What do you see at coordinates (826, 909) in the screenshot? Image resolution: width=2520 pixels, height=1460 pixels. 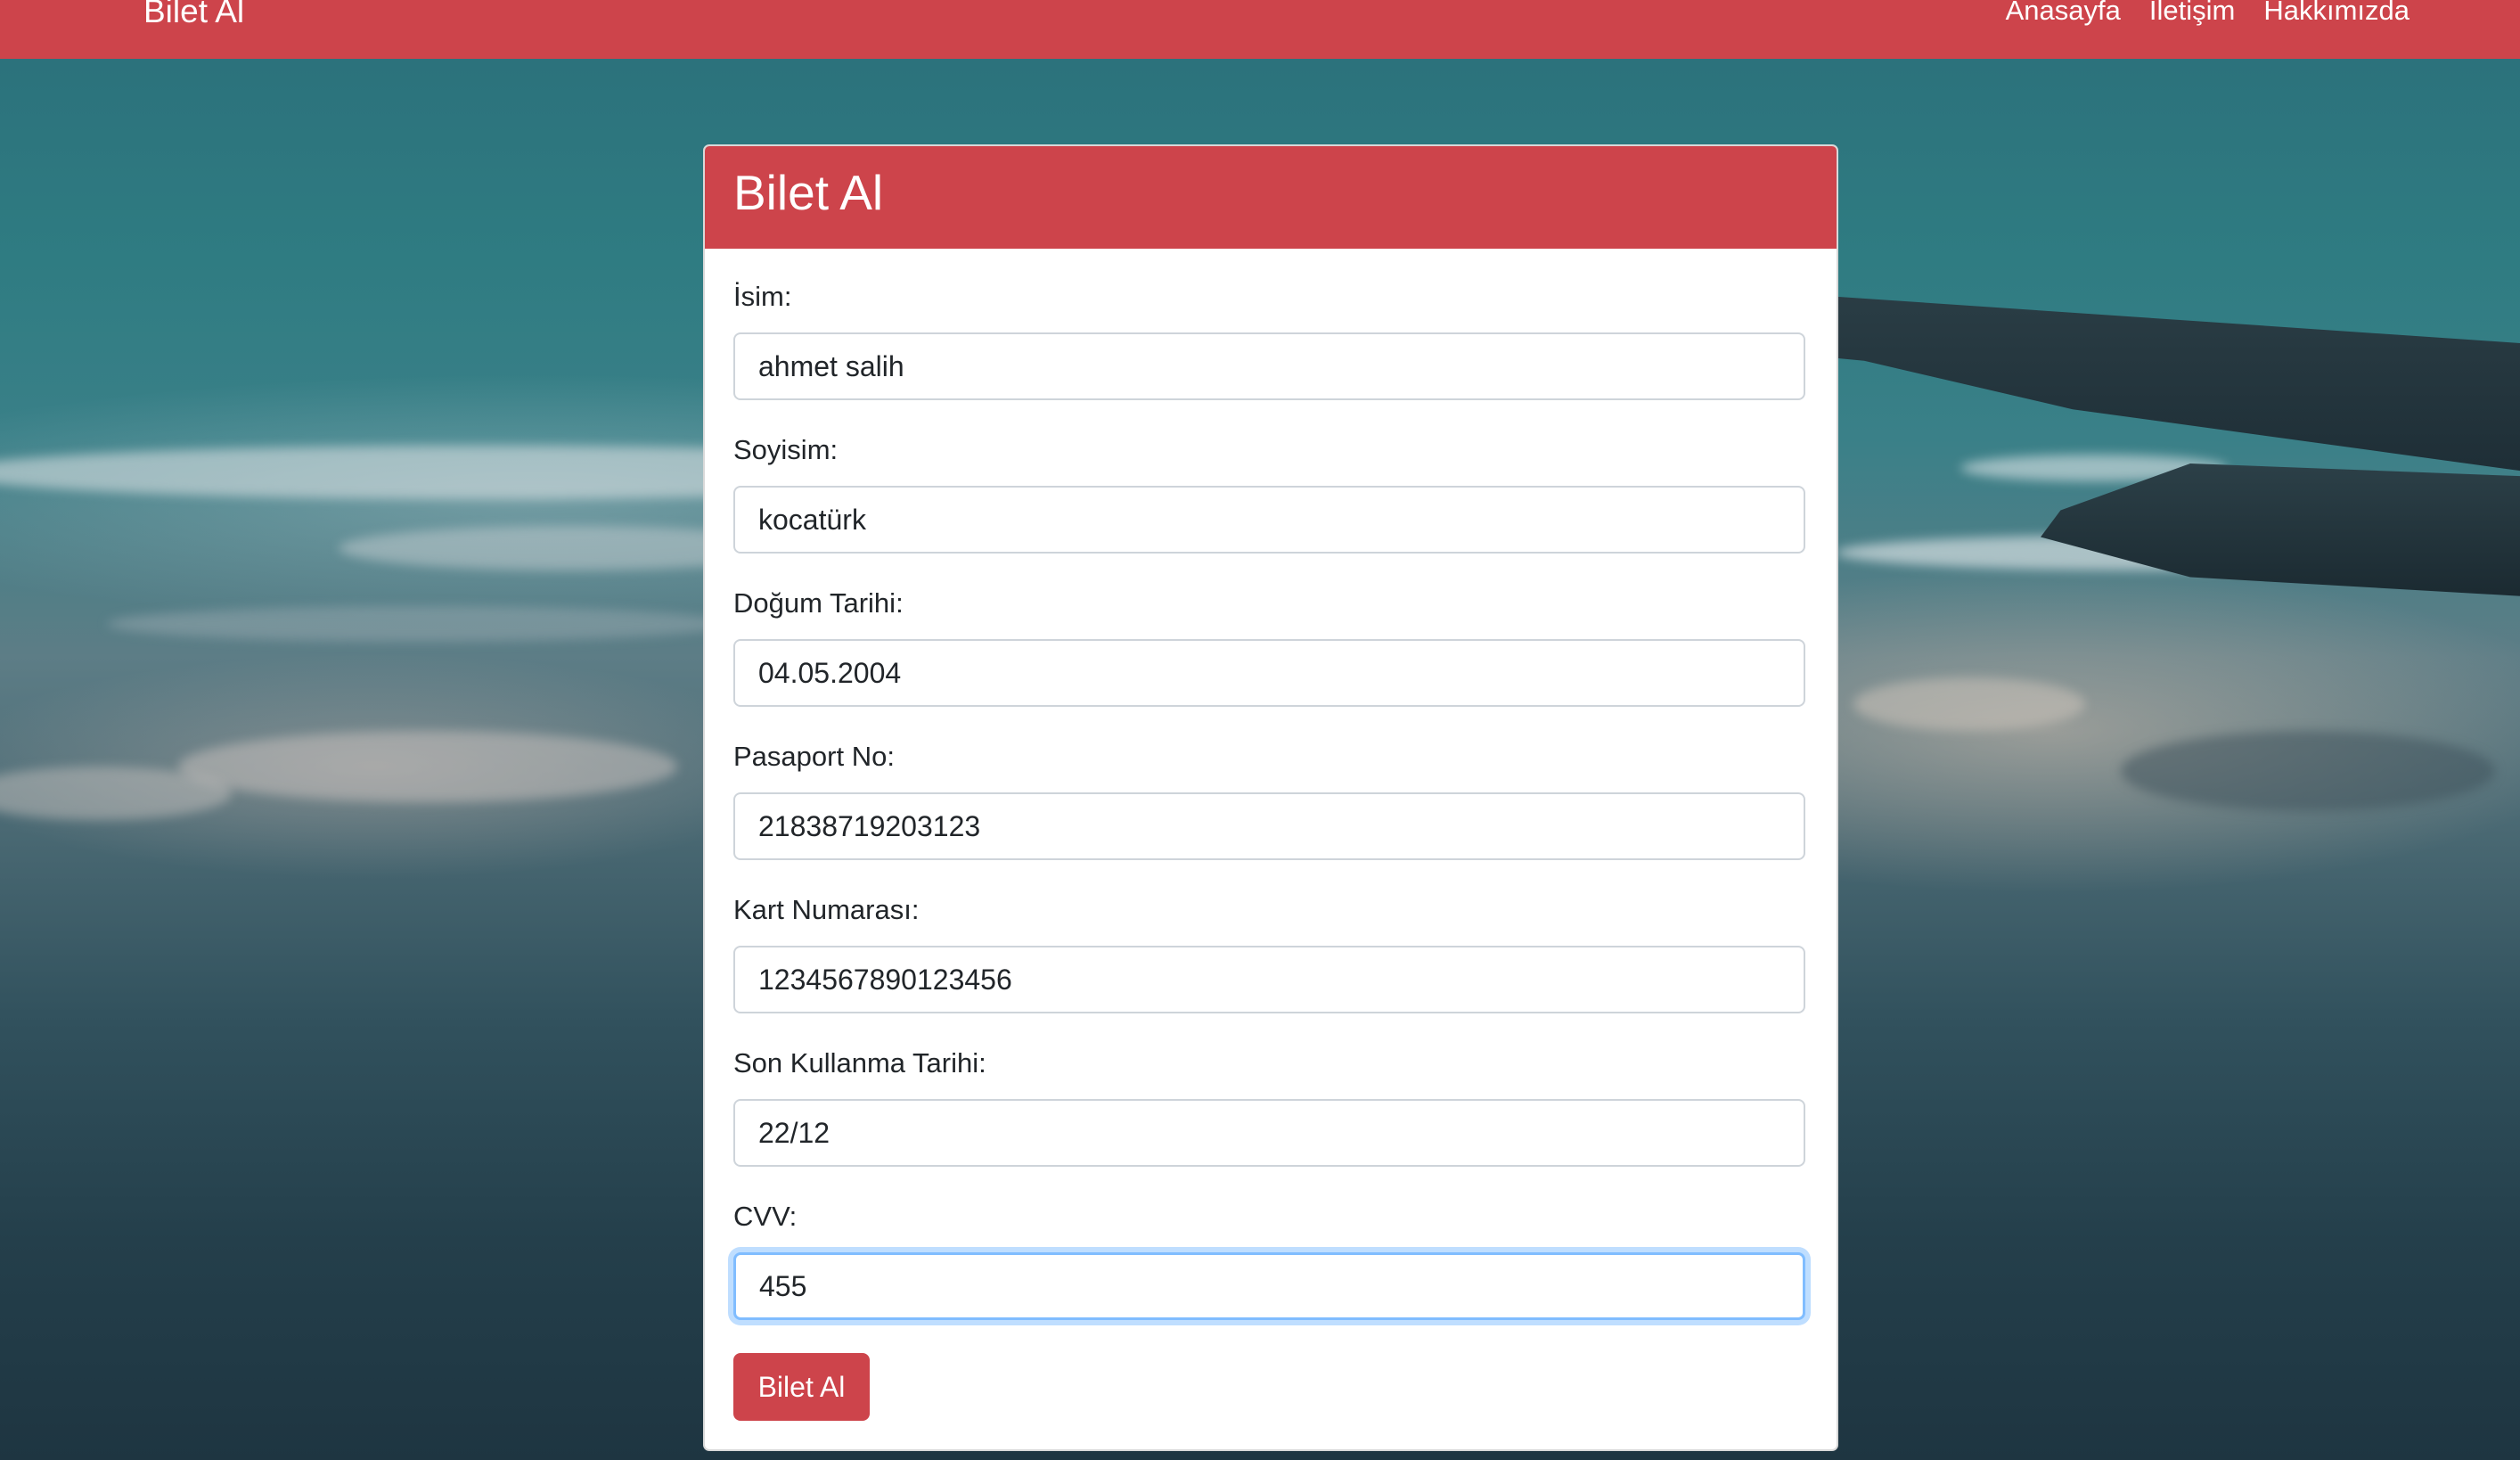 I see `kart-numarasi-label: Kart Numarası:` at bounding box center [826, 909].